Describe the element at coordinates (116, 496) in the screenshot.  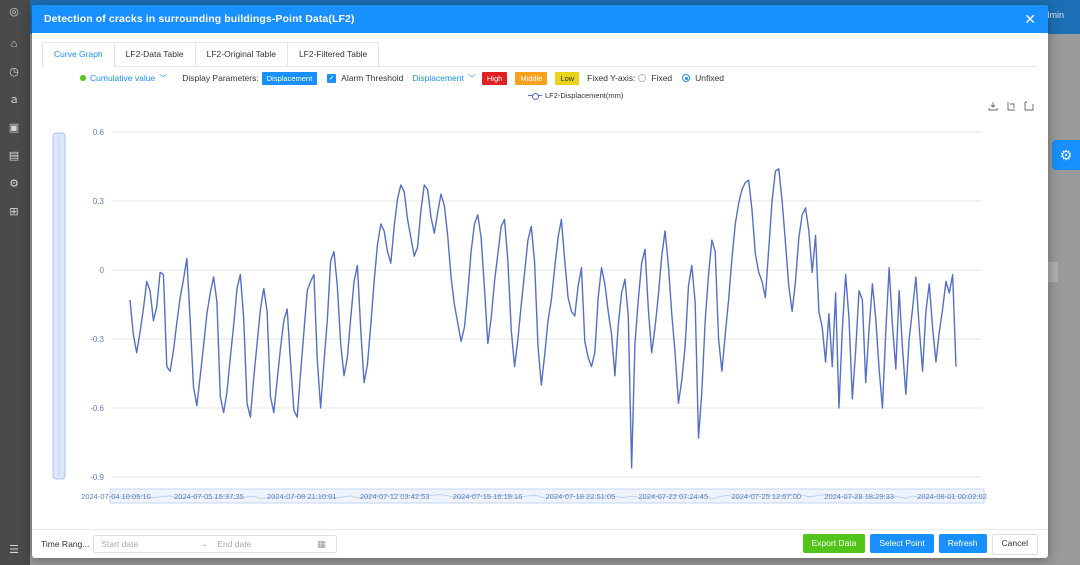
I see `x-tick-label: 2024-07-04 10:05:10` at that location.